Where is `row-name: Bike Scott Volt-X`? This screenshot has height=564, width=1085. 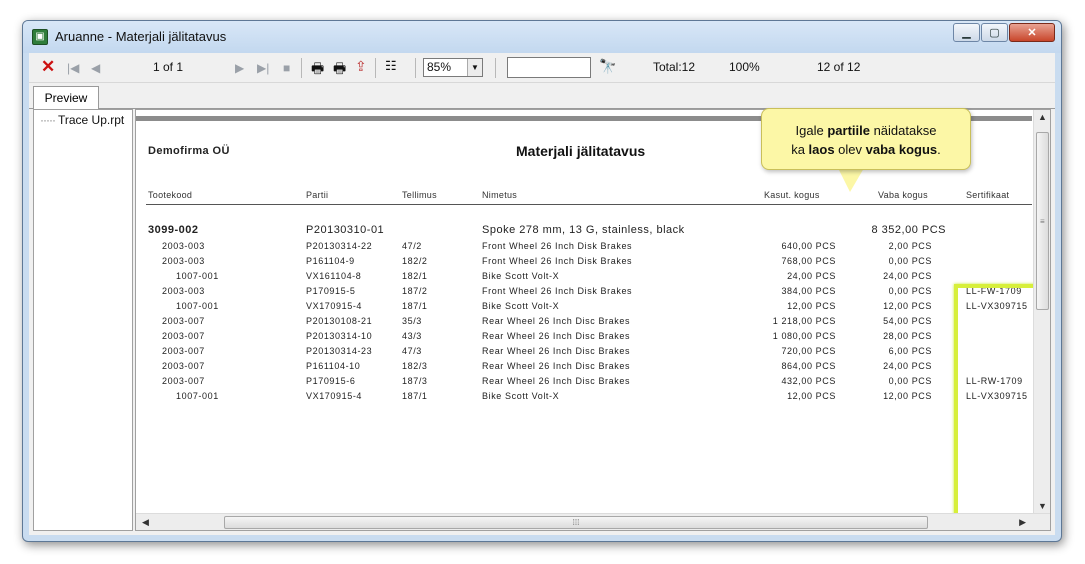
row-name: Bike Scott Volt-X is located at coordinates (521, 306).